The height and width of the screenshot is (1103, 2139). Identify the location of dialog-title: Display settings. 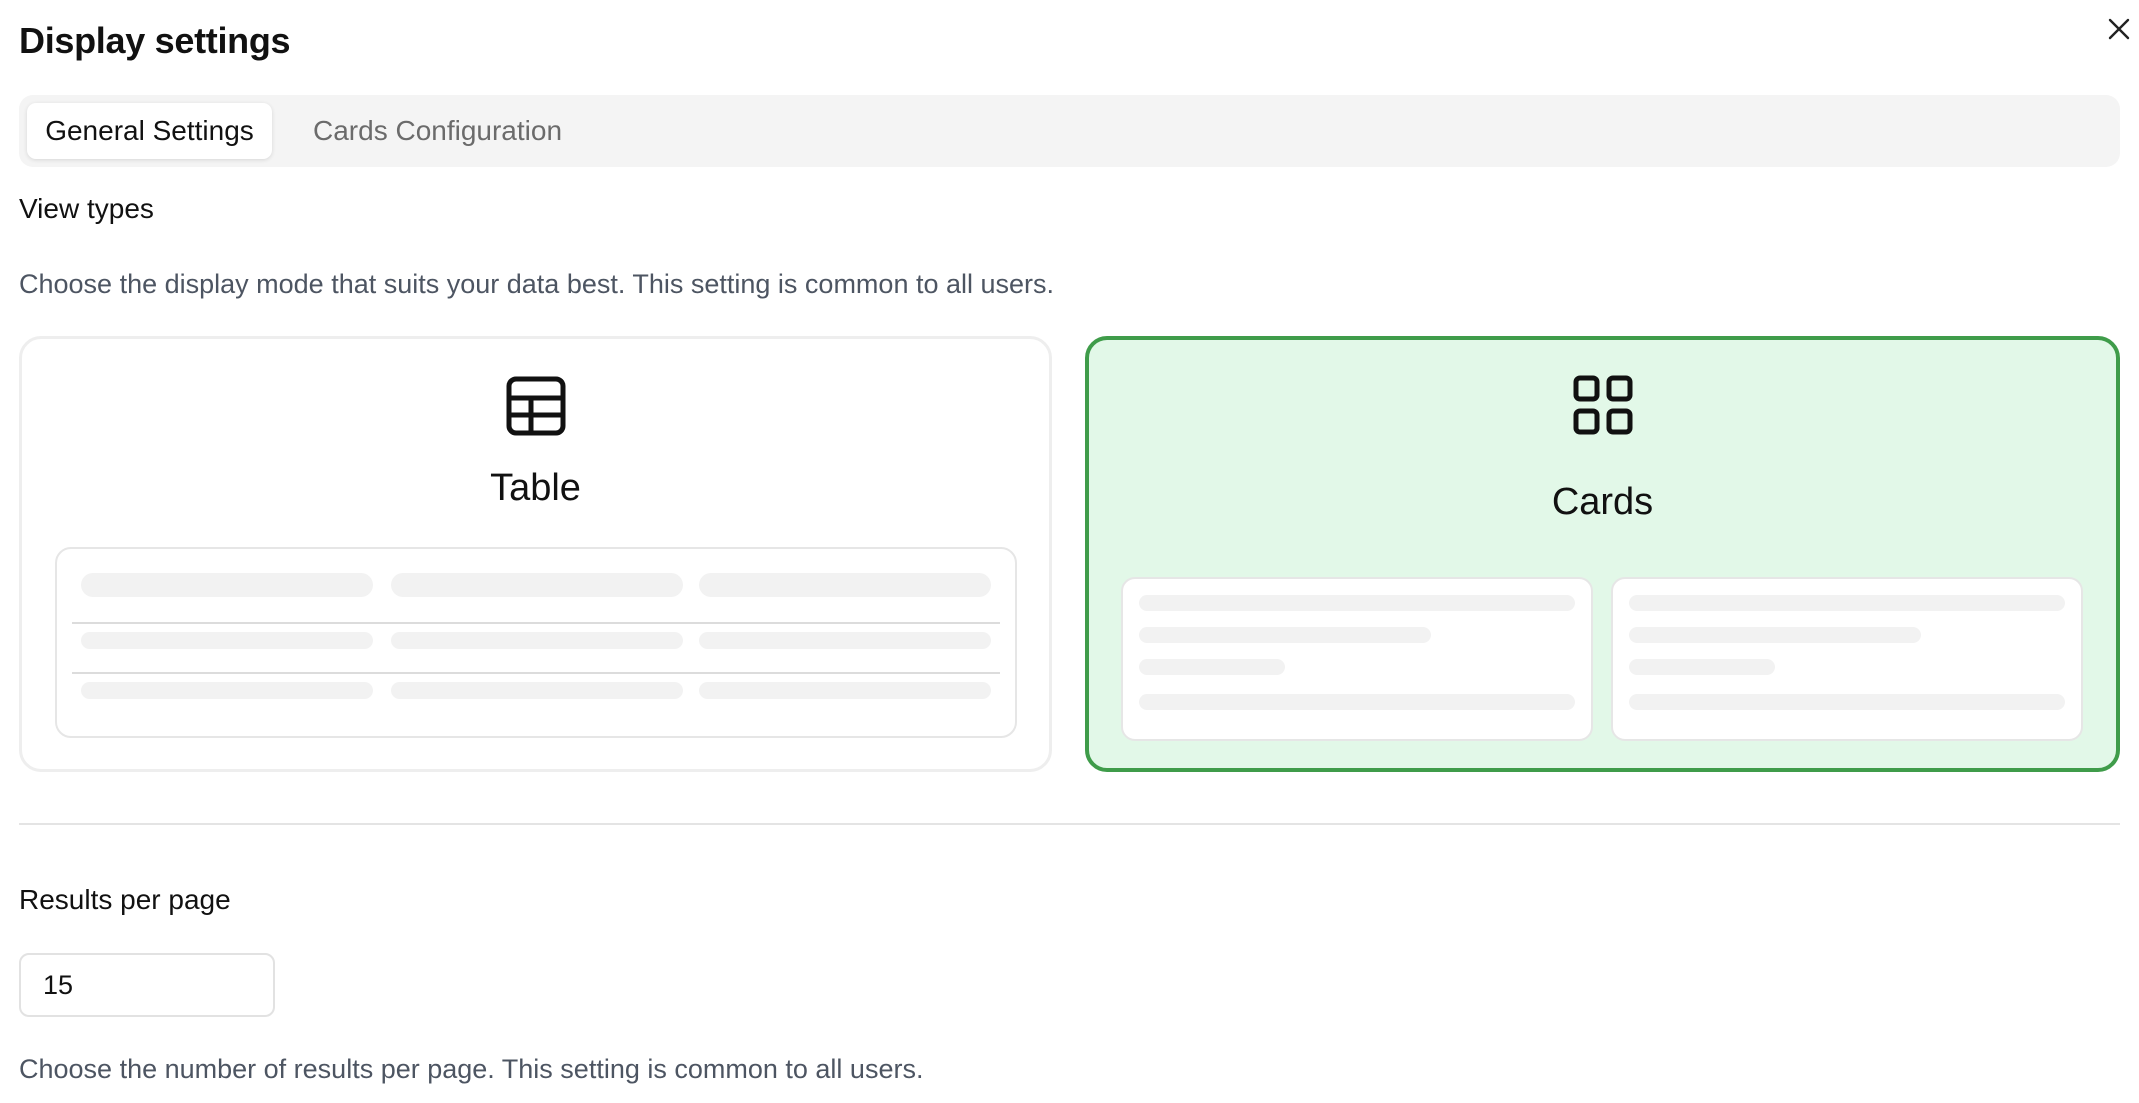
(155, 40).